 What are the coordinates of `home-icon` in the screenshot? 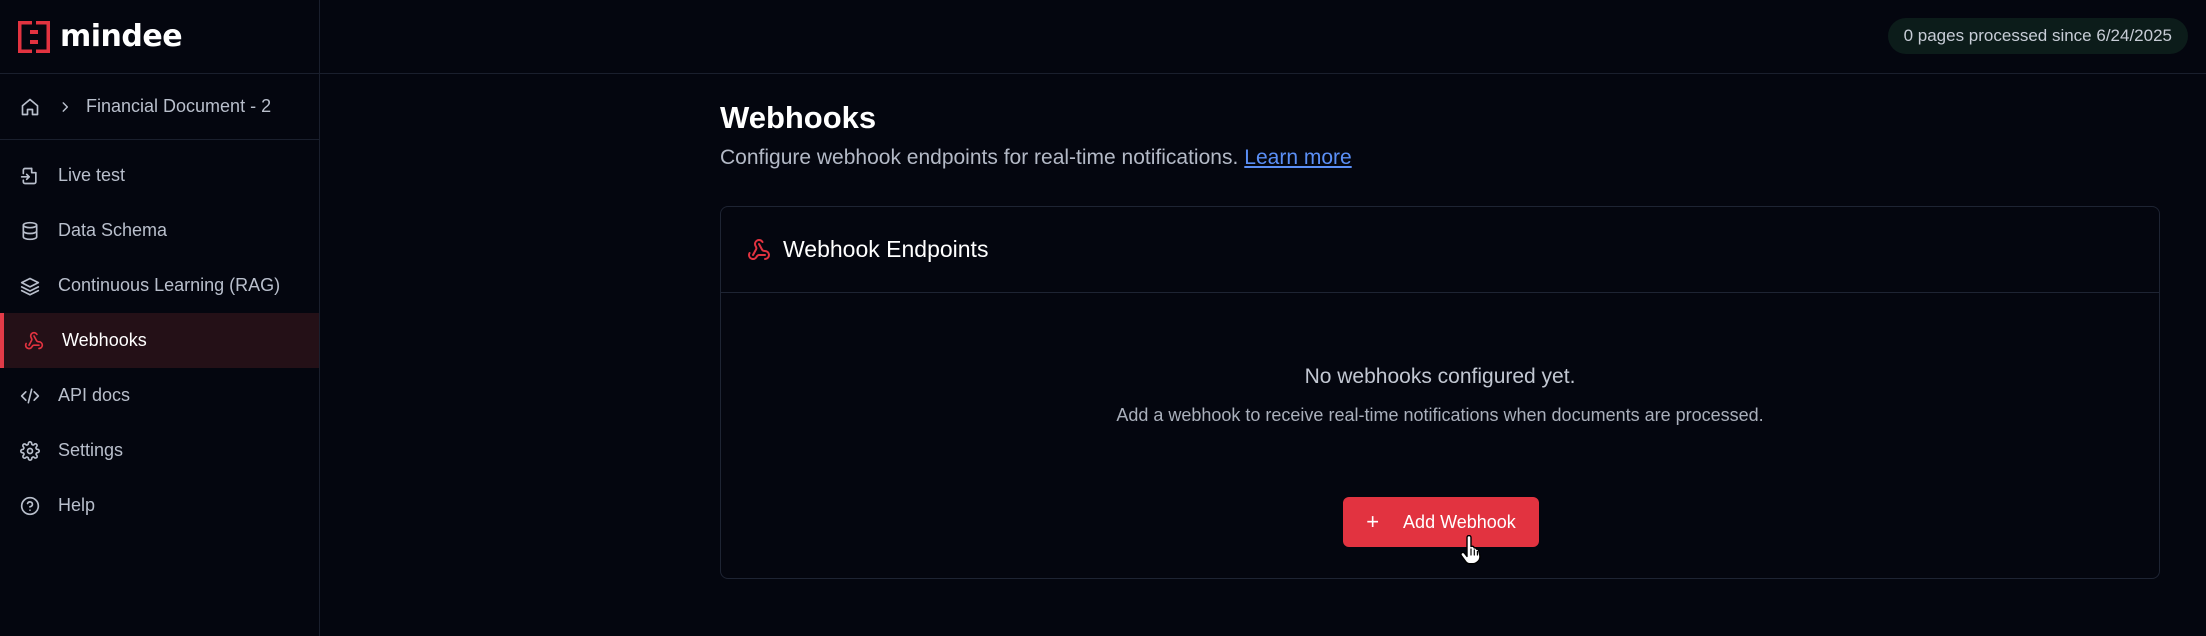 It's located at (30, 107).